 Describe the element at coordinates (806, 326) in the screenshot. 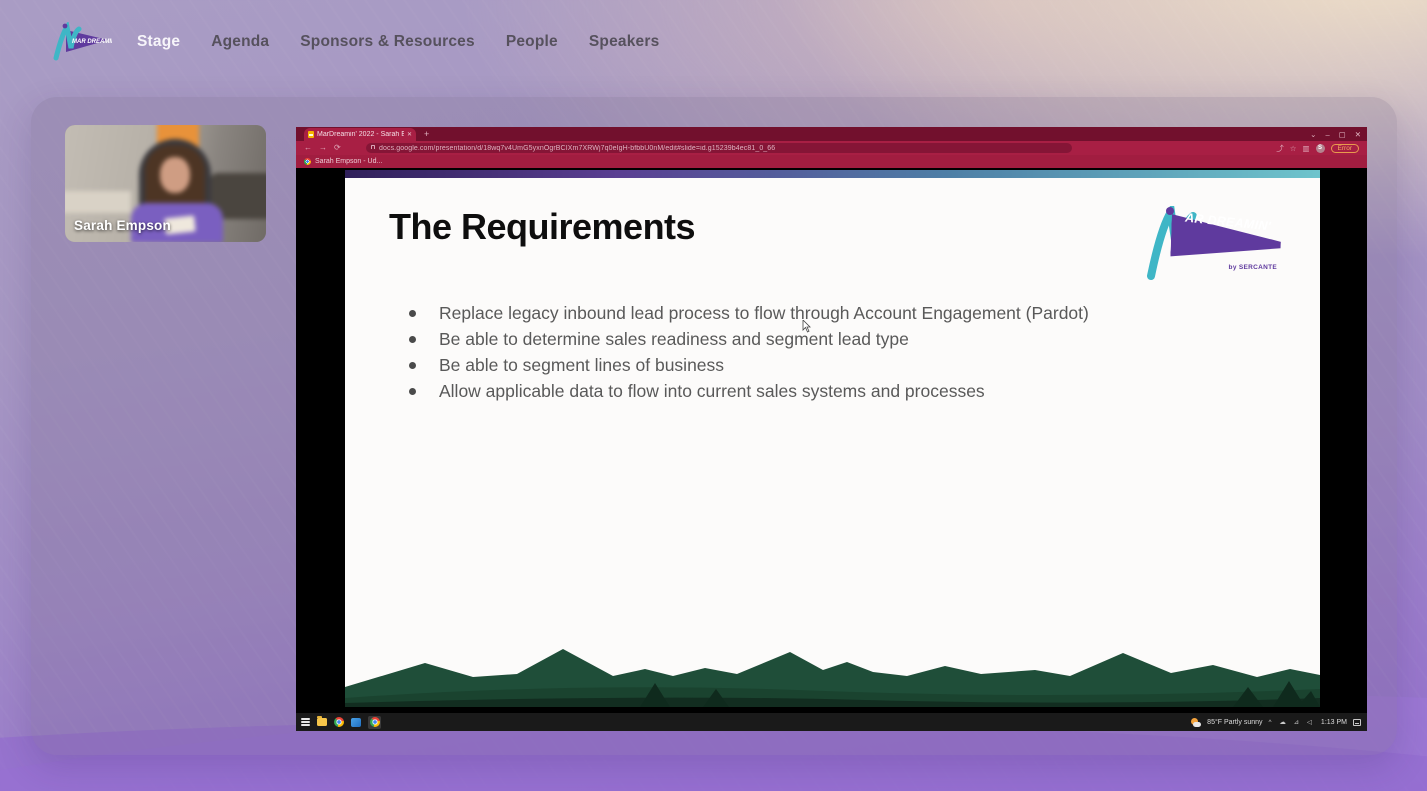

I see `mouse-cursor-icon` at that location.